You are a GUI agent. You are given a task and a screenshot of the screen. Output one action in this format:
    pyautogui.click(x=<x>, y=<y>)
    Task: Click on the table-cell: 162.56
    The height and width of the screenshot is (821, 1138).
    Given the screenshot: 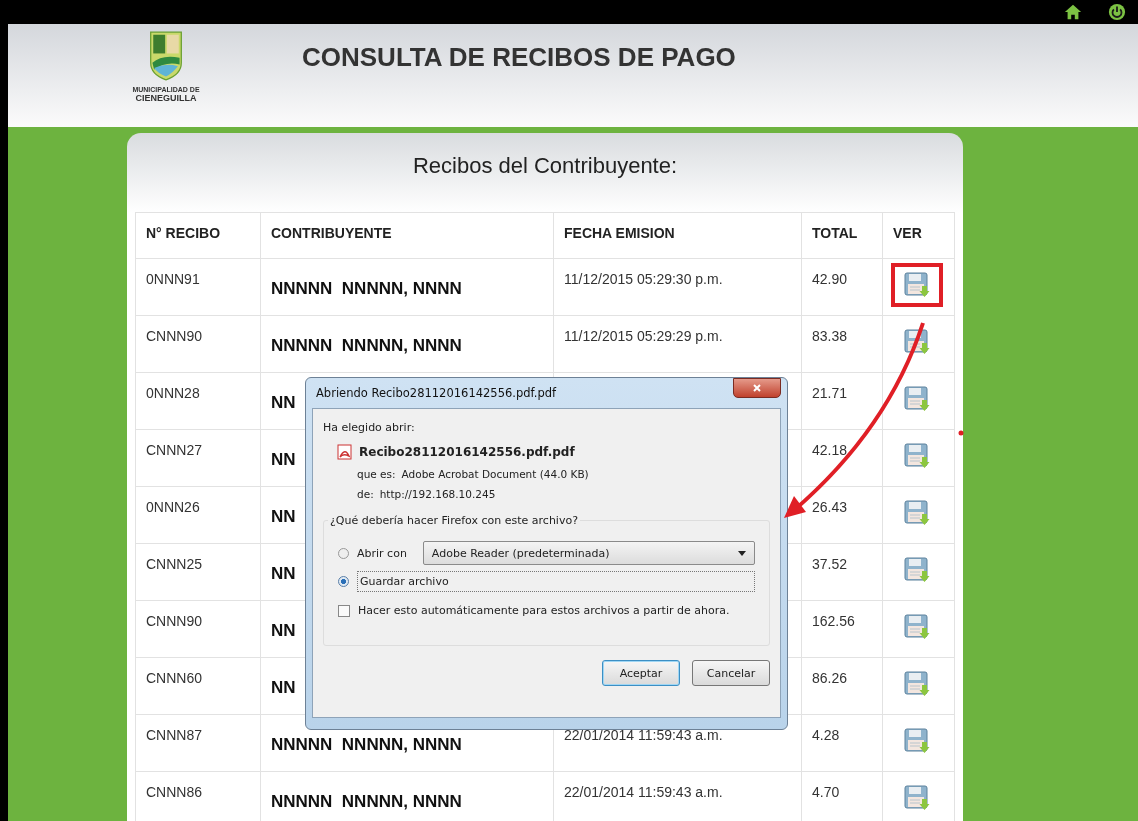 What is the action you would take?
    pyautogui.click(x=842, y=629)
    